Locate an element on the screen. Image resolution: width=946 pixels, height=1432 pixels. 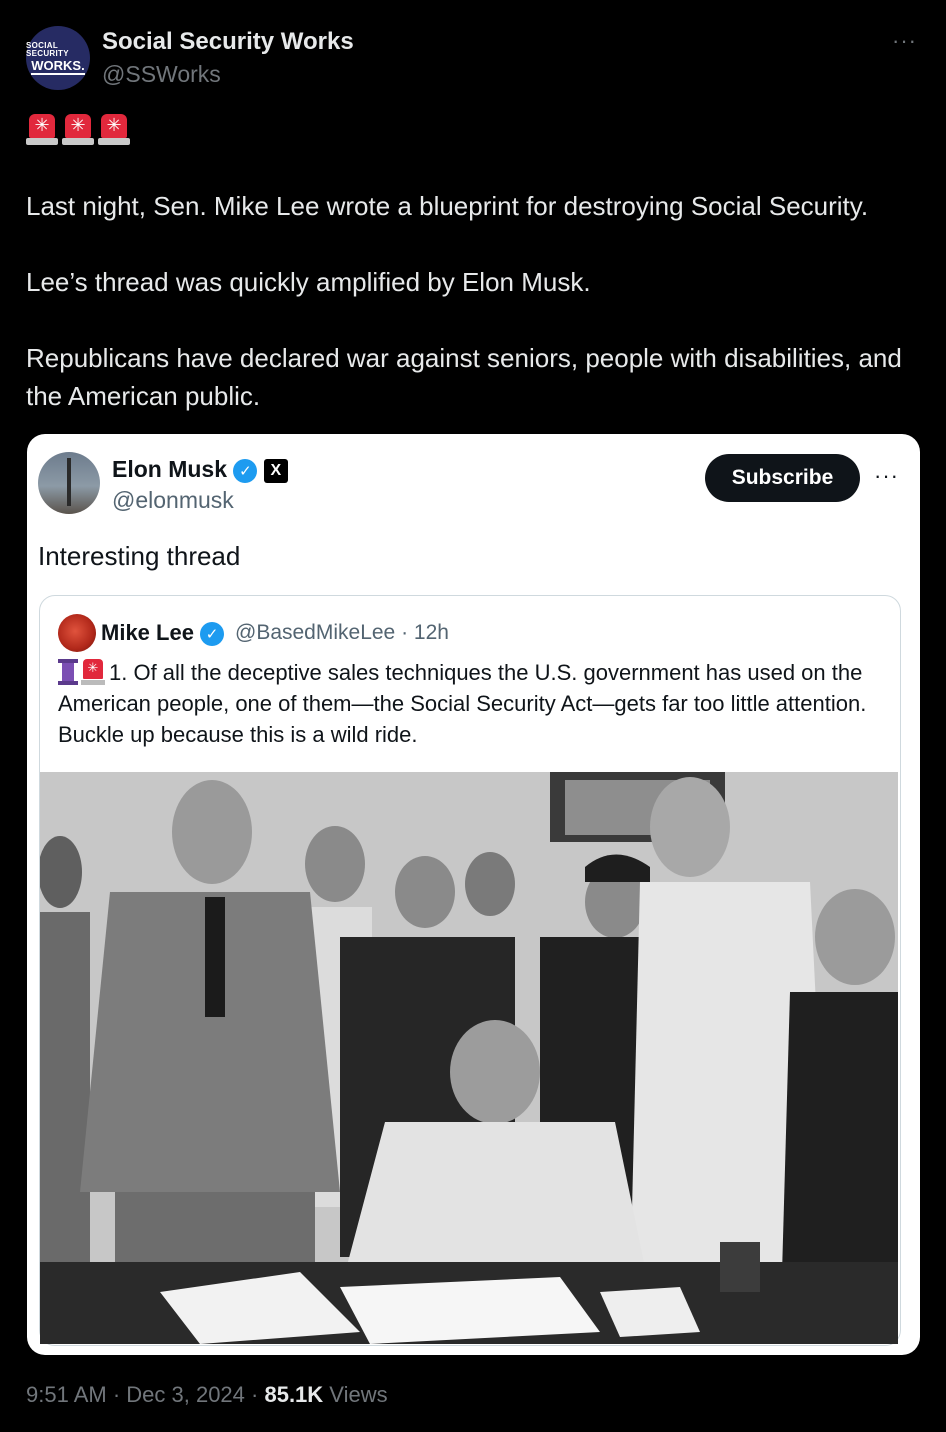
post-timestamp: 9:51 AM · Dec 3, 2024 · is located at coordinates (145, 1394).